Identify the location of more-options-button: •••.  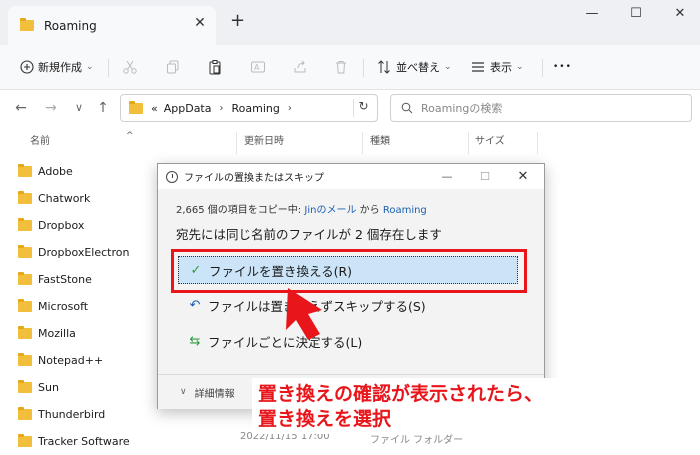
(562, 67).